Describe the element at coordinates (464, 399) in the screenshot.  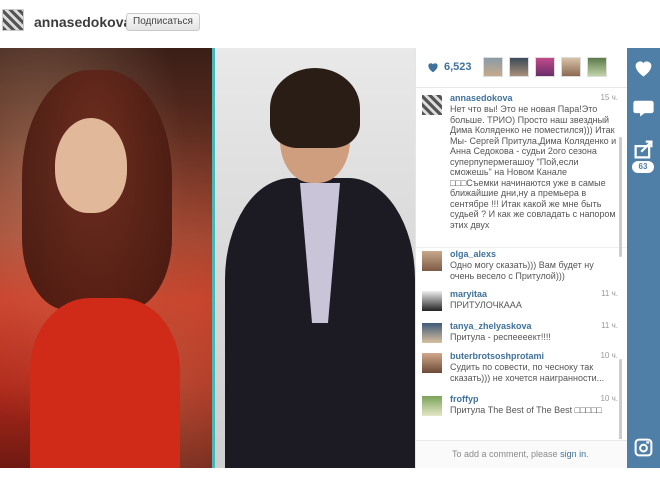
I see `comment-username: froffyp` at that location.